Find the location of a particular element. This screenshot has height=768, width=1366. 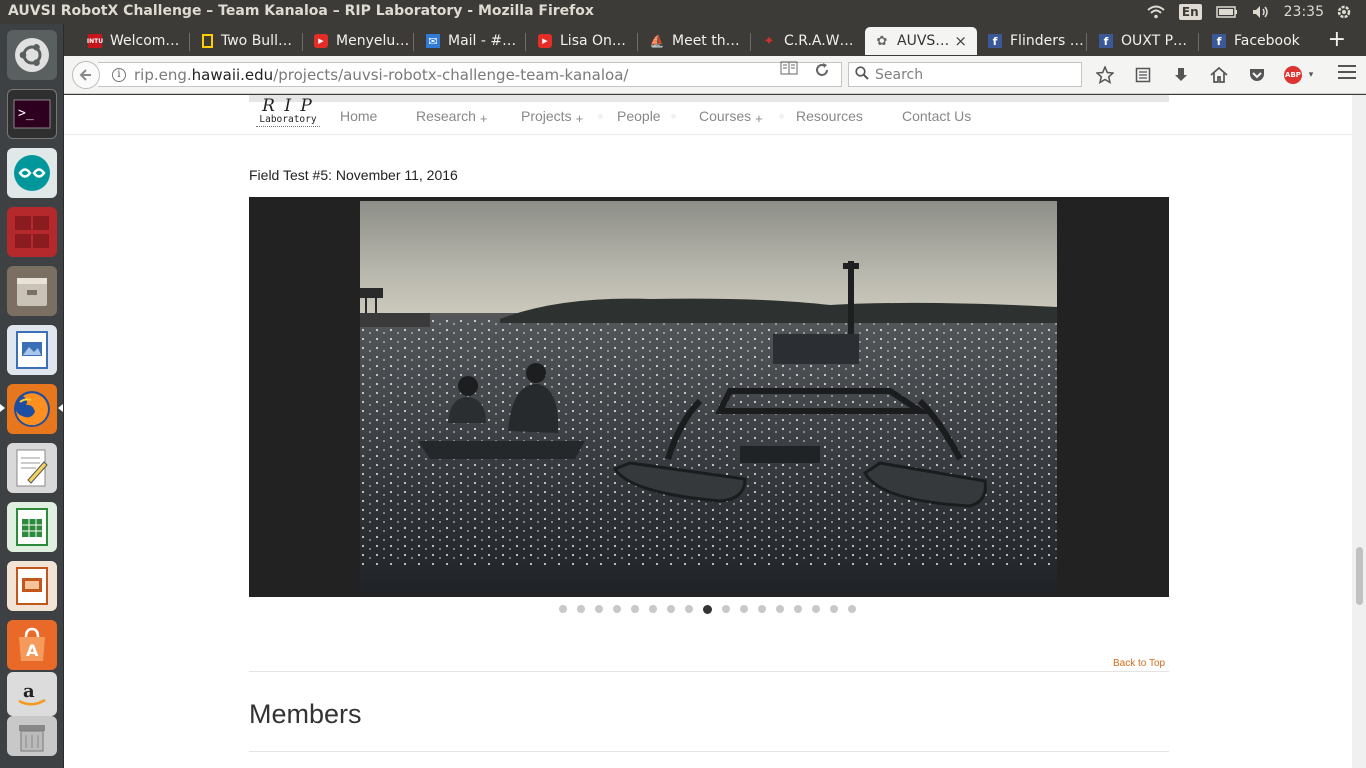

rip-lab-logo: R I P Laboratory is located at coordinates (288, 115).